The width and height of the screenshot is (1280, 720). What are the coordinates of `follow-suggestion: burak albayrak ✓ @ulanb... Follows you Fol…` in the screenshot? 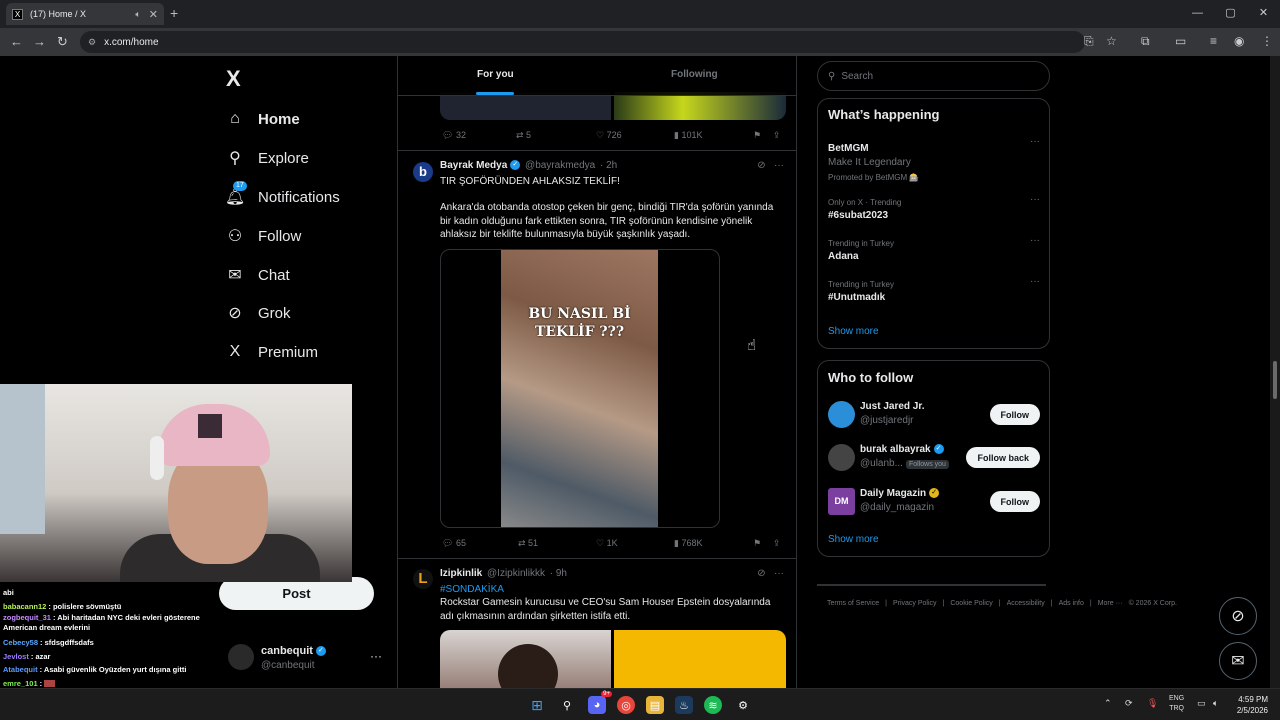 It's located at (934, 459).